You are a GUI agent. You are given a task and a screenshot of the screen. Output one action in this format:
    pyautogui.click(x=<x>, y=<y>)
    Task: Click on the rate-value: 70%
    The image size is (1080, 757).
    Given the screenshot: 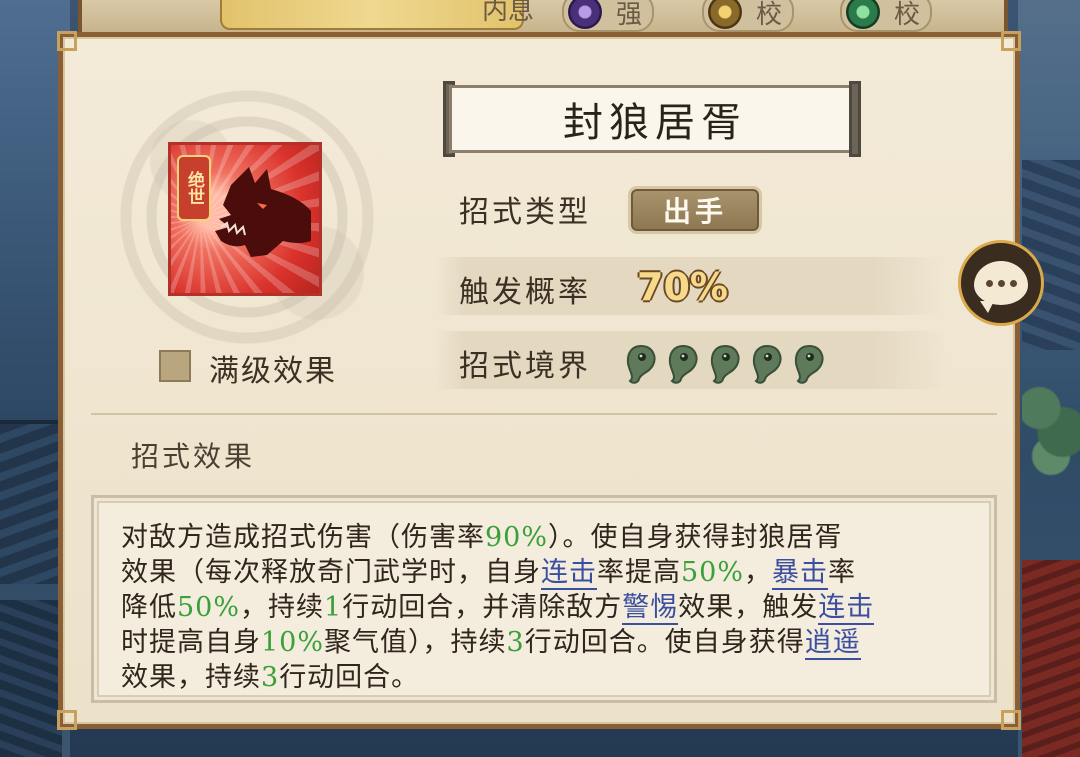 What is the action you would take?
    pyautogui.click(x=682, y=287)
    